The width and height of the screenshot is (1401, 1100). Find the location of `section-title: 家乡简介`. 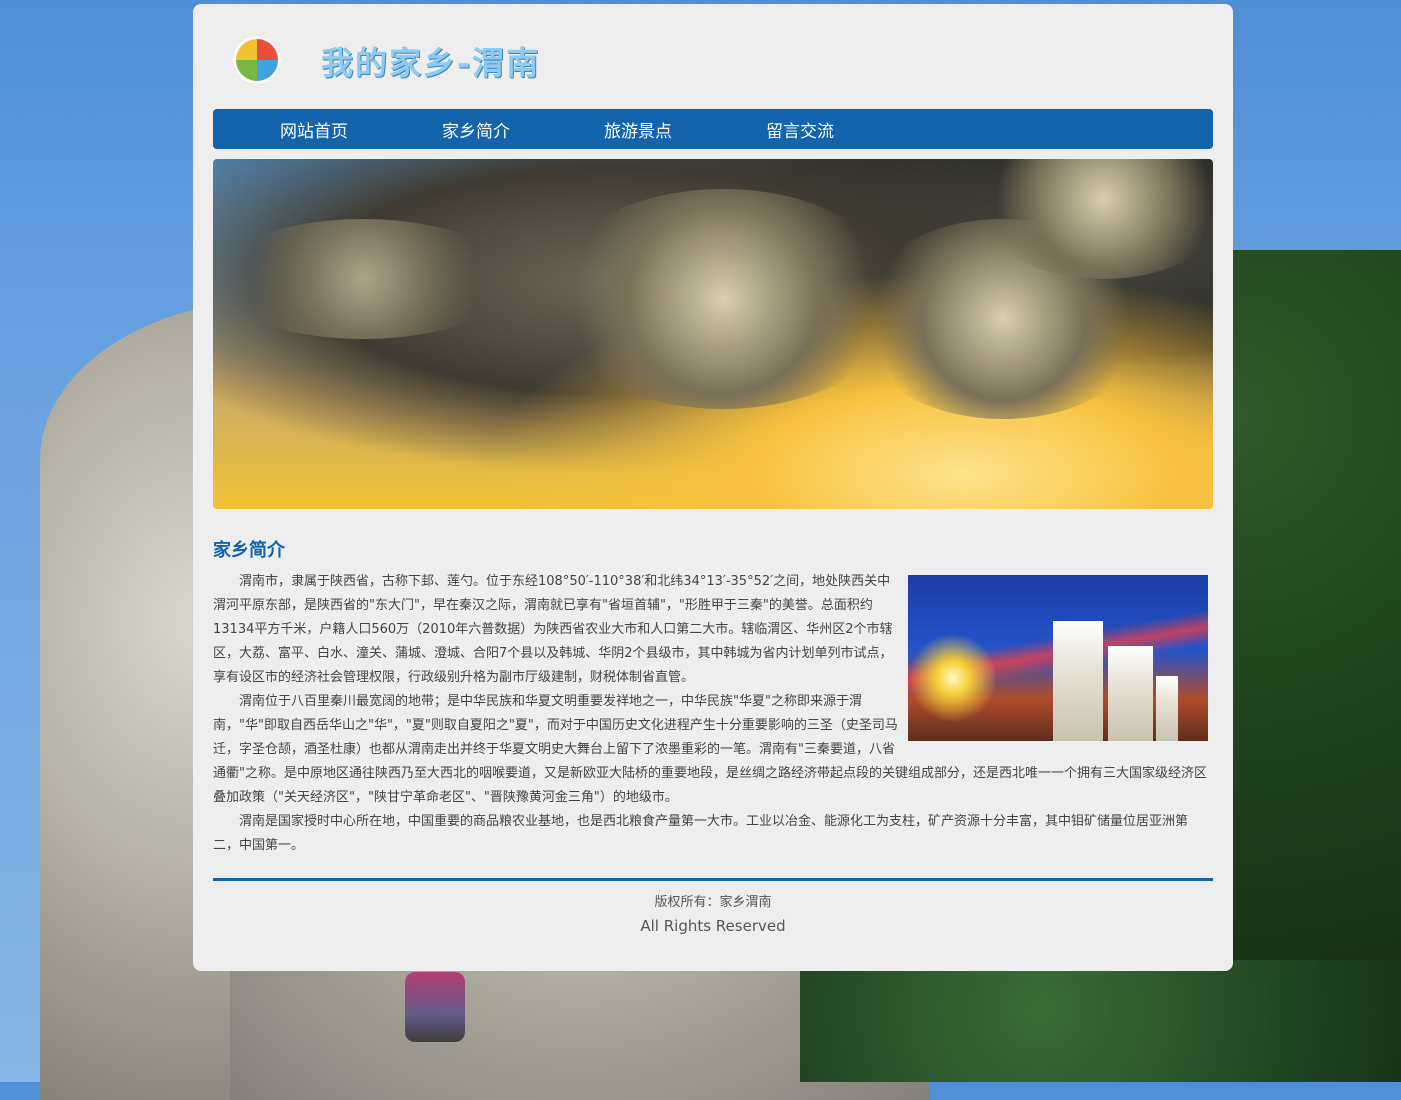

section-title: 家乡简介 is located at coordinates (249, 550).